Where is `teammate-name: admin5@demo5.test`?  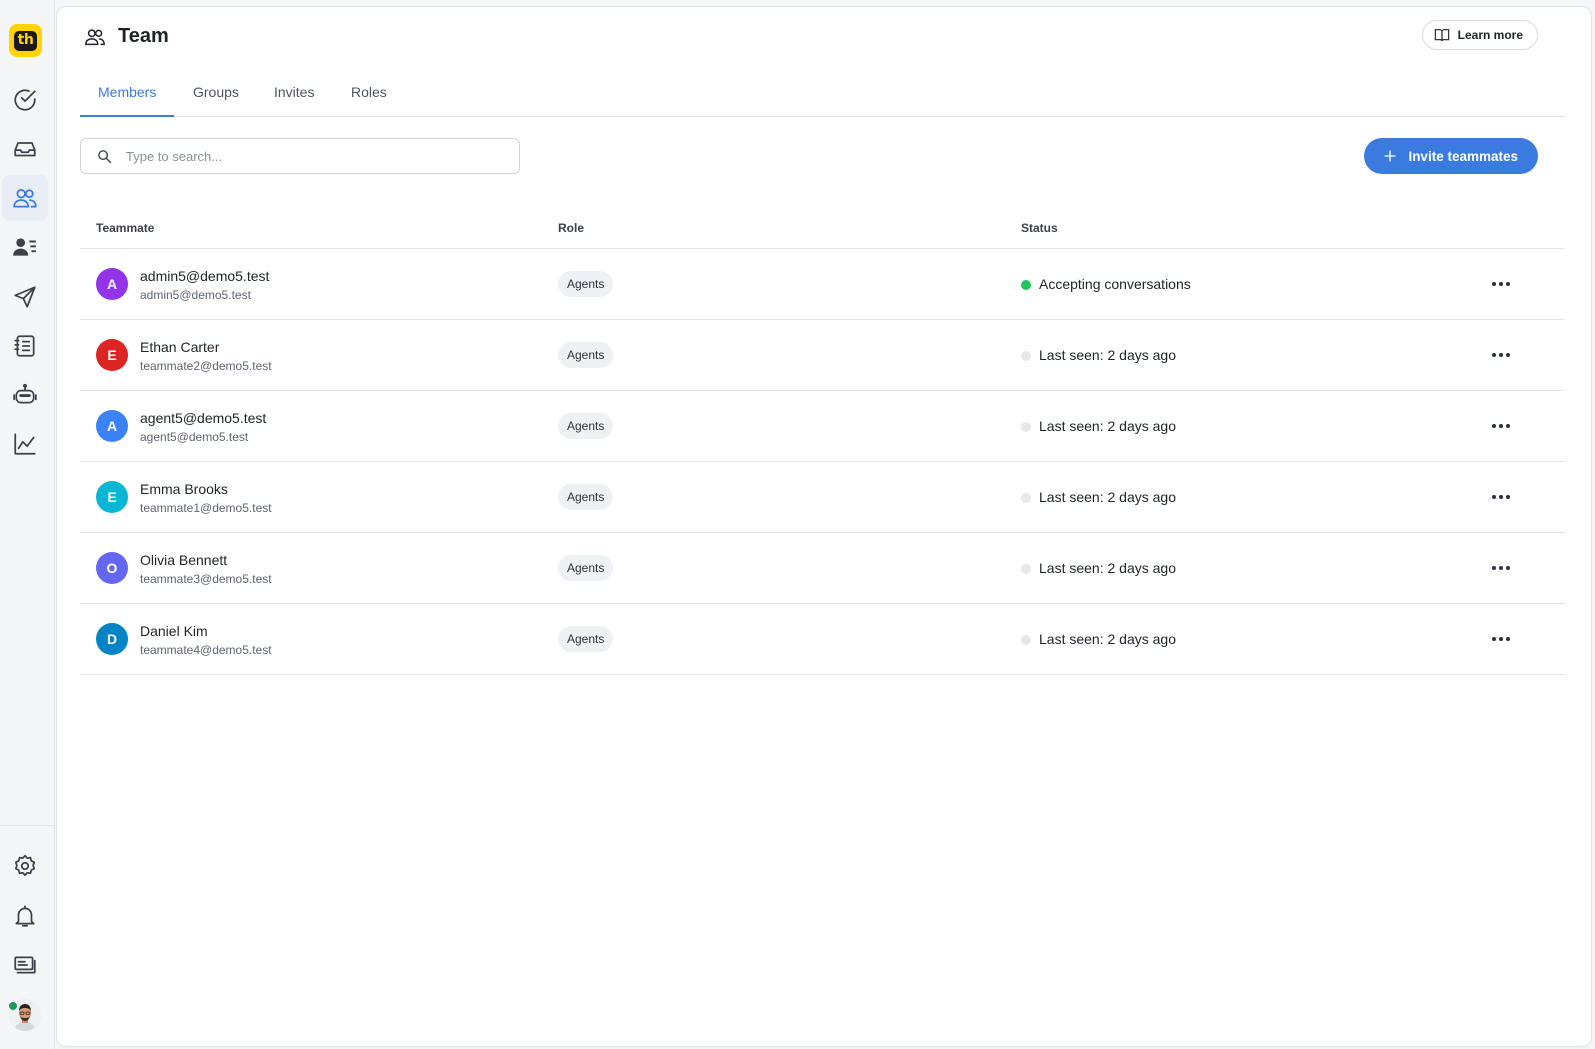
teammate-name: admin5@demo5.test is located at coordinates (205, 276).